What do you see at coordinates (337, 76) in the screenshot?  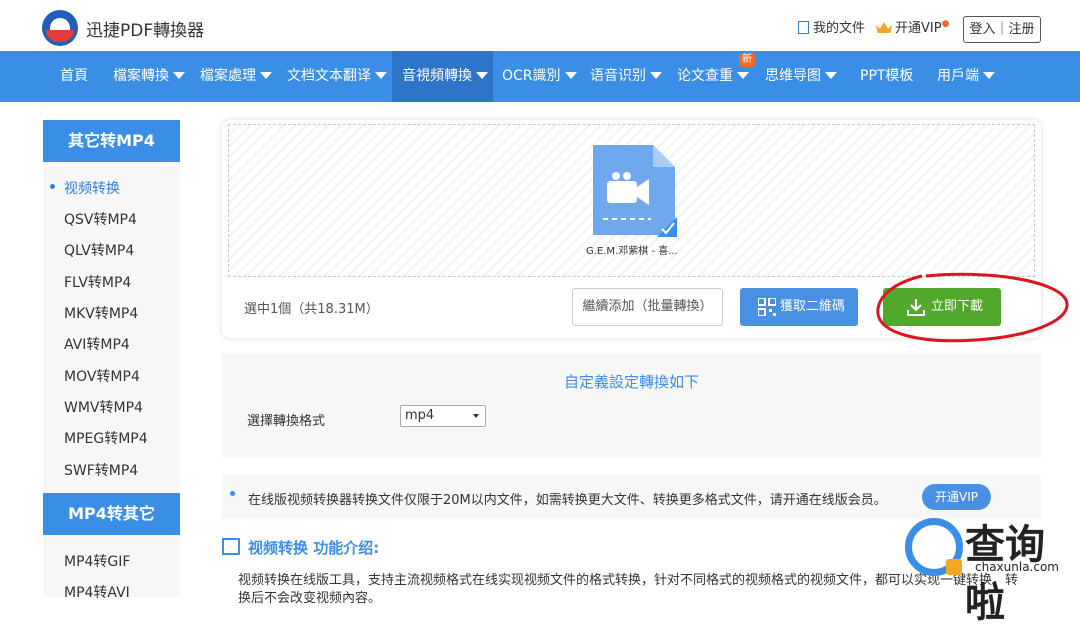 I see `nav-translate: 文档文本翻译` at bounding box center [337, 76].